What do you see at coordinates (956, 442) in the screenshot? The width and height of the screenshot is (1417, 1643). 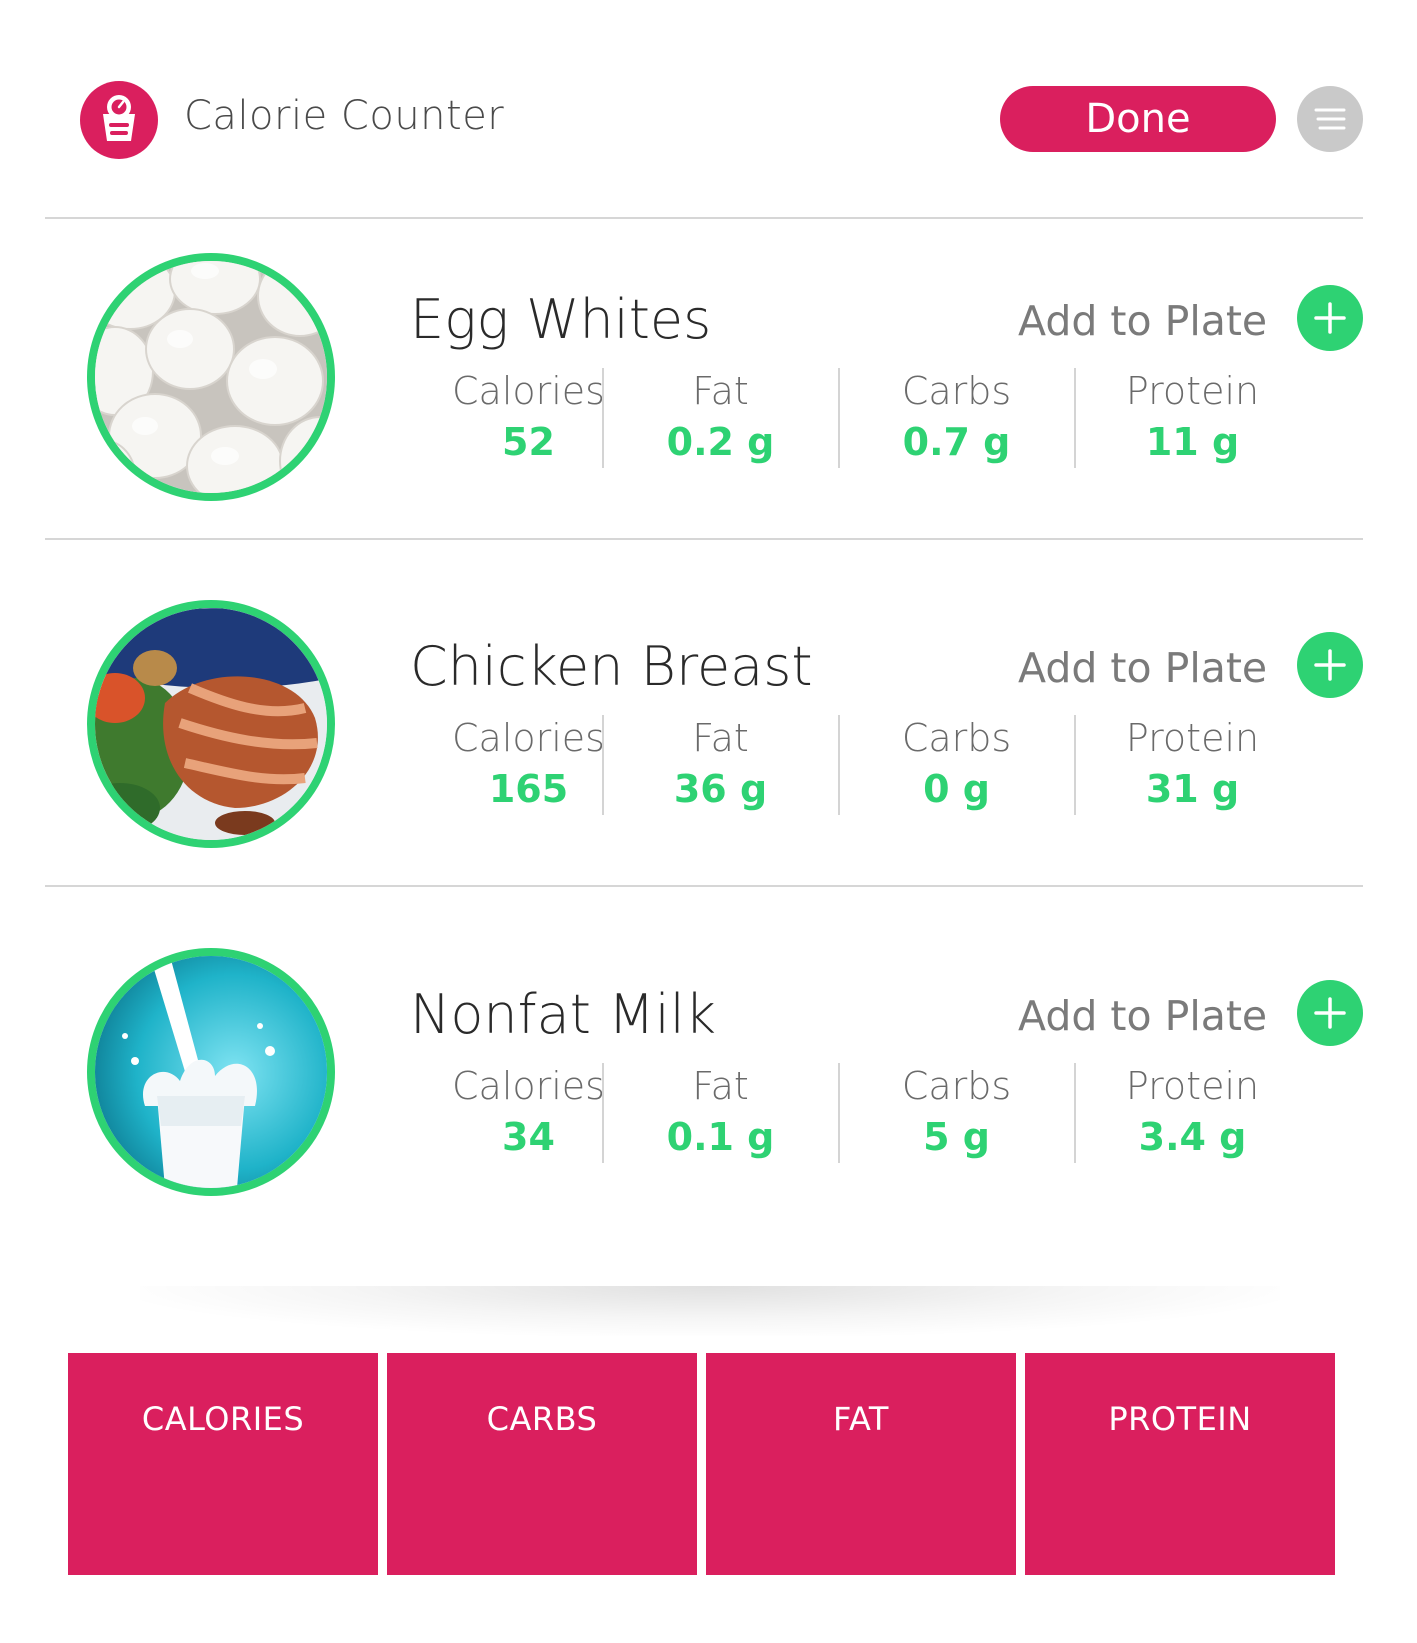 I see `stat-value: 0.7 g` at bounding box center [956, 442].